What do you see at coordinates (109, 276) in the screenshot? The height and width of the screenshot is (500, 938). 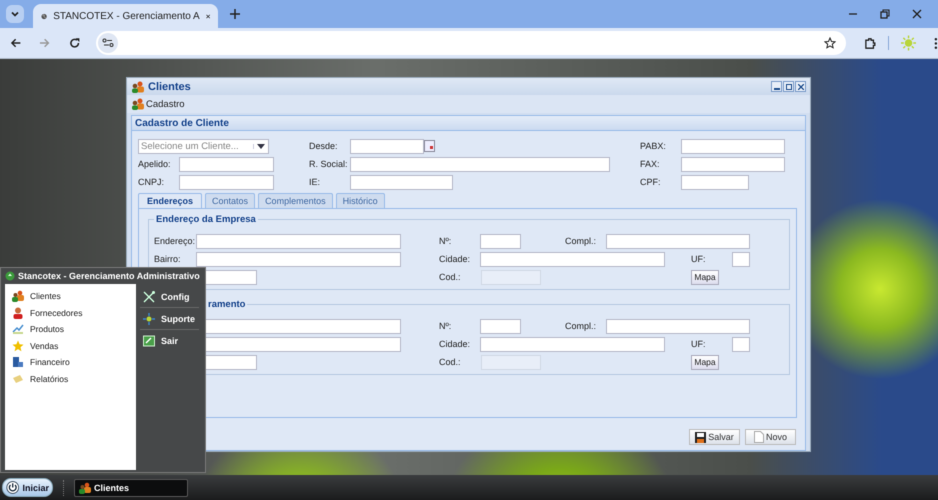 I see `start-menu-title: Stancotex - Gerenciamento Administrativo` at bounding box center [109, 276].